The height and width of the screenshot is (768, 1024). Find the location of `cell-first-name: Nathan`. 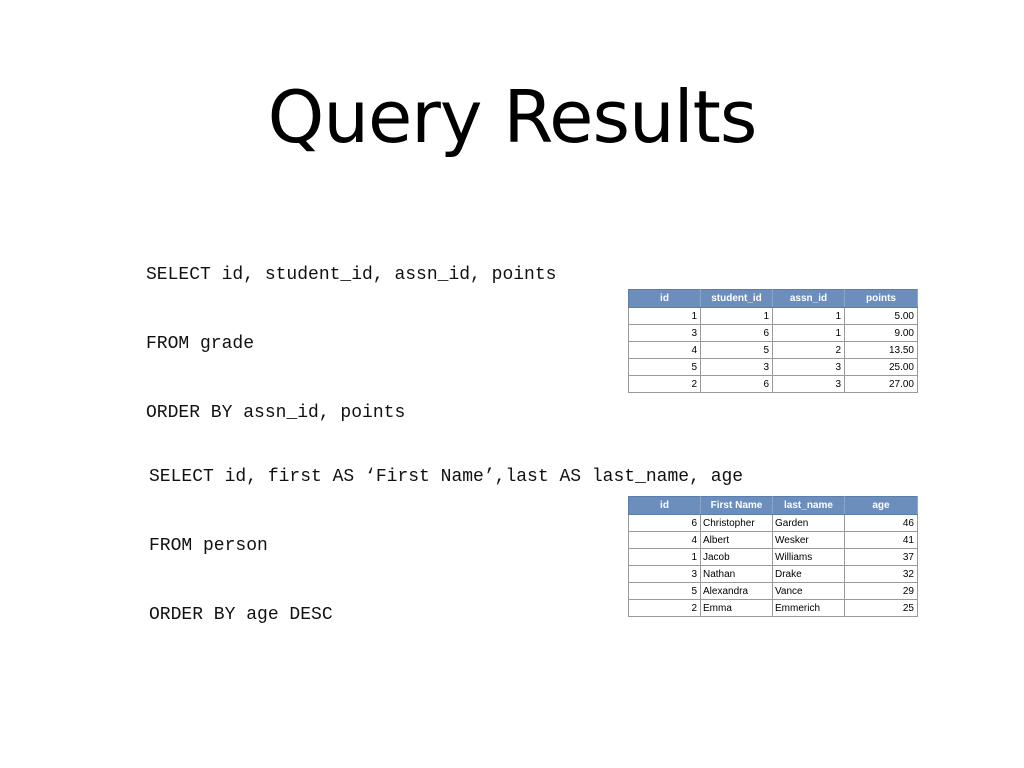

cell-first-name: Nathan is located at coordinates (736, 574).